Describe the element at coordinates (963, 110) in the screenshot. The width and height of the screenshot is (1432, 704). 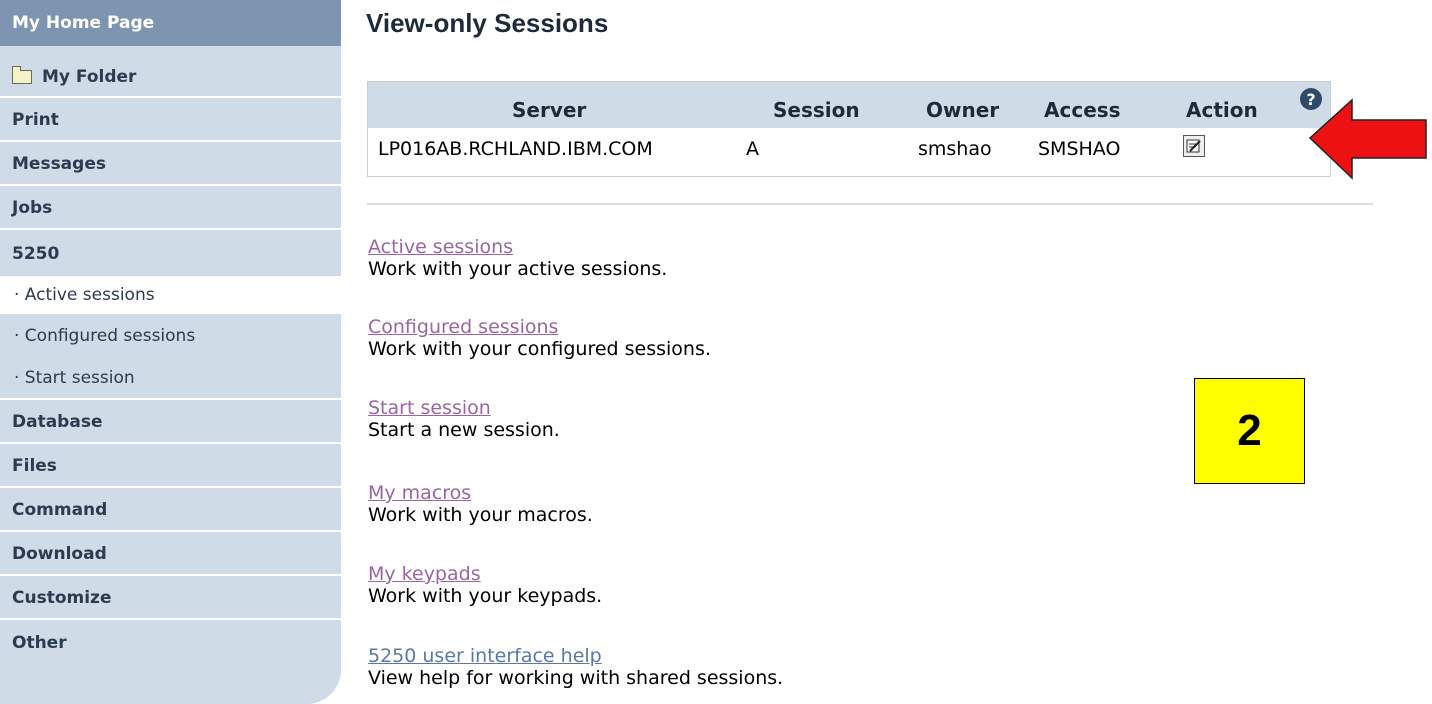
I see `column-header-owner: Owner` at that location.